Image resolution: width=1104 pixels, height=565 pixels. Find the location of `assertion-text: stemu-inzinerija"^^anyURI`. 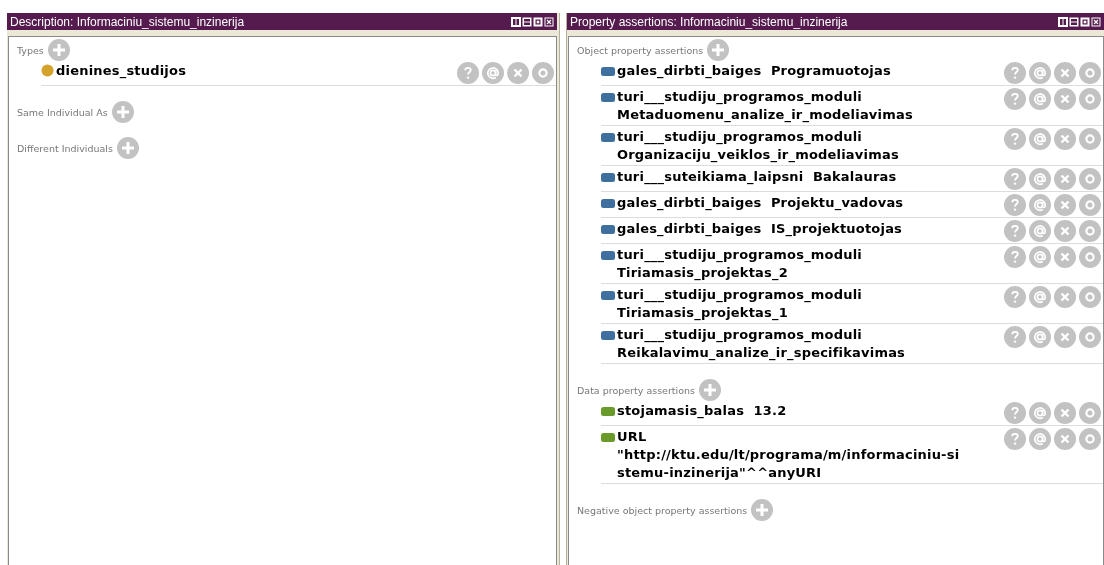

assertion-text: stemu-inzinerija"^^anyURI is located at coordinates (720, 473).